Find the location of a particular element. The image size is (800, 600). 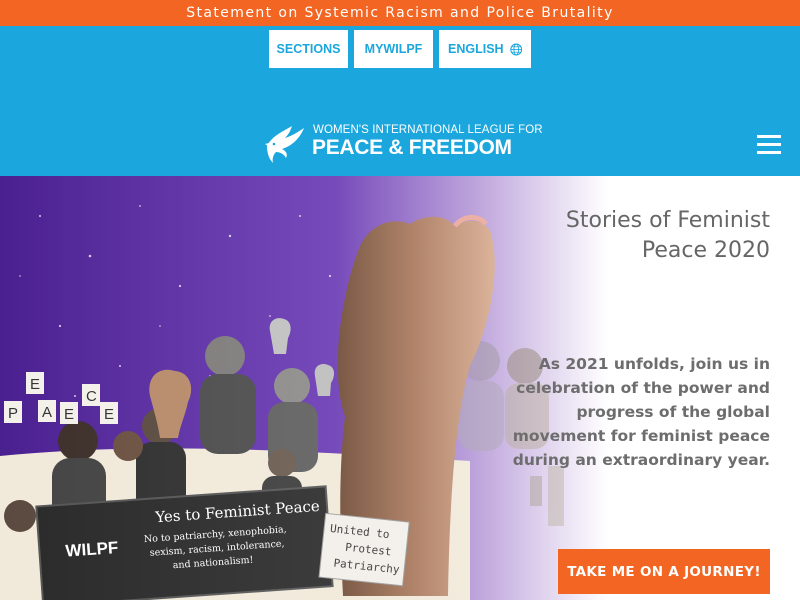

take-journey-label: TAKE ME ON A JOURNEY! is located at coordinates (664, 571).